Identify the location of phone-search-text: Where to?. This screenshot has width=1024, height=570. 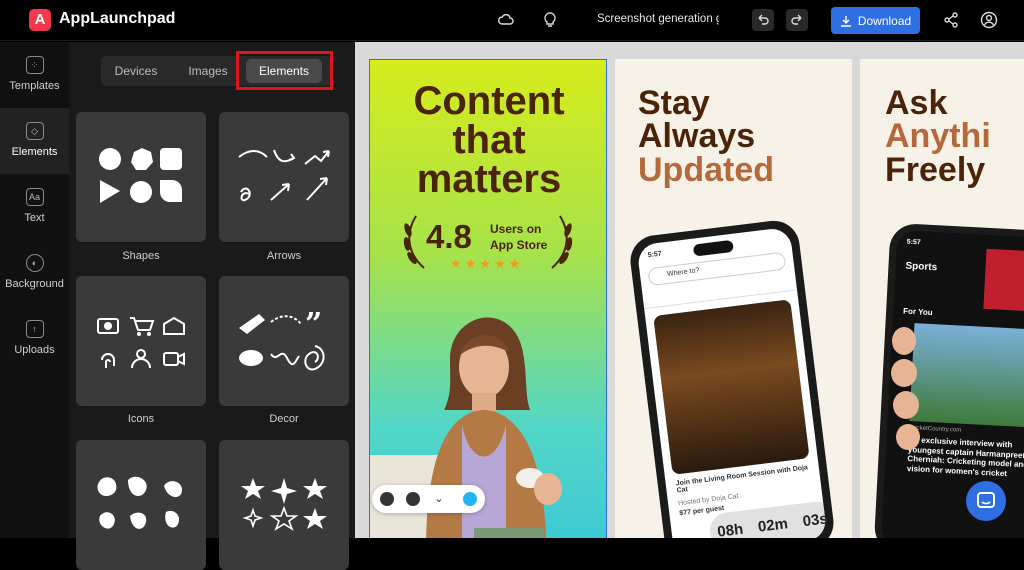
(683, 272).